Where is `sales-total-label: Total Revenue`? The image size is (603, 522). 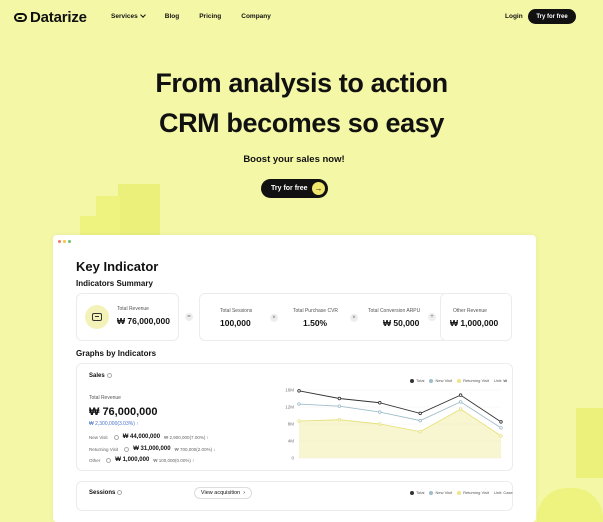 sales-total-label: Total Revenue is located at coordinates (105, 398).